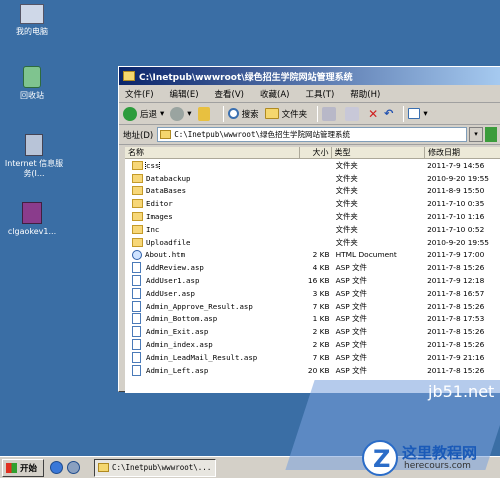 The width and height of the screenshot is (500, 478). I want to click on delete-button: ✕, so click(373, 114).